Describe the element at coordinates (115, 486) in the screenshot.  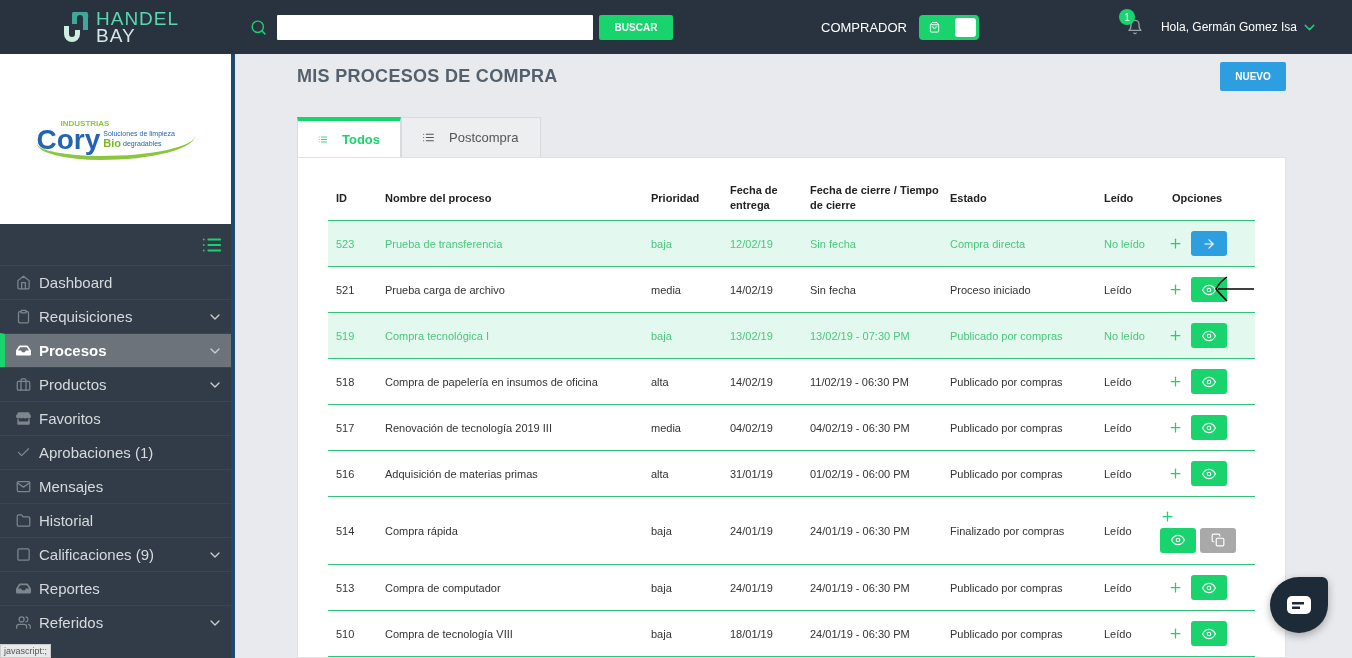
I see `sidebar-item: Mensajes` at that location.